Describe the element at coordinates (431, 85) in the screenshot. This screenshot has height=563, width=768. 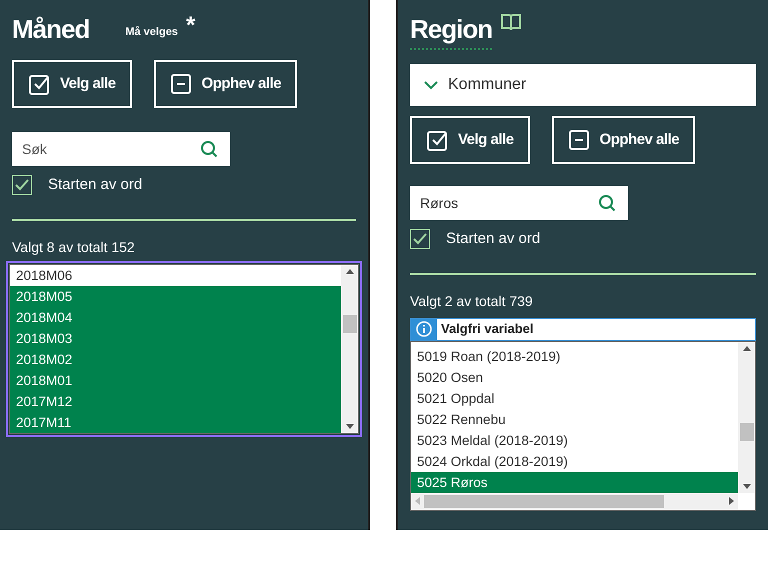
I see `chevron-down-icon` at that location.